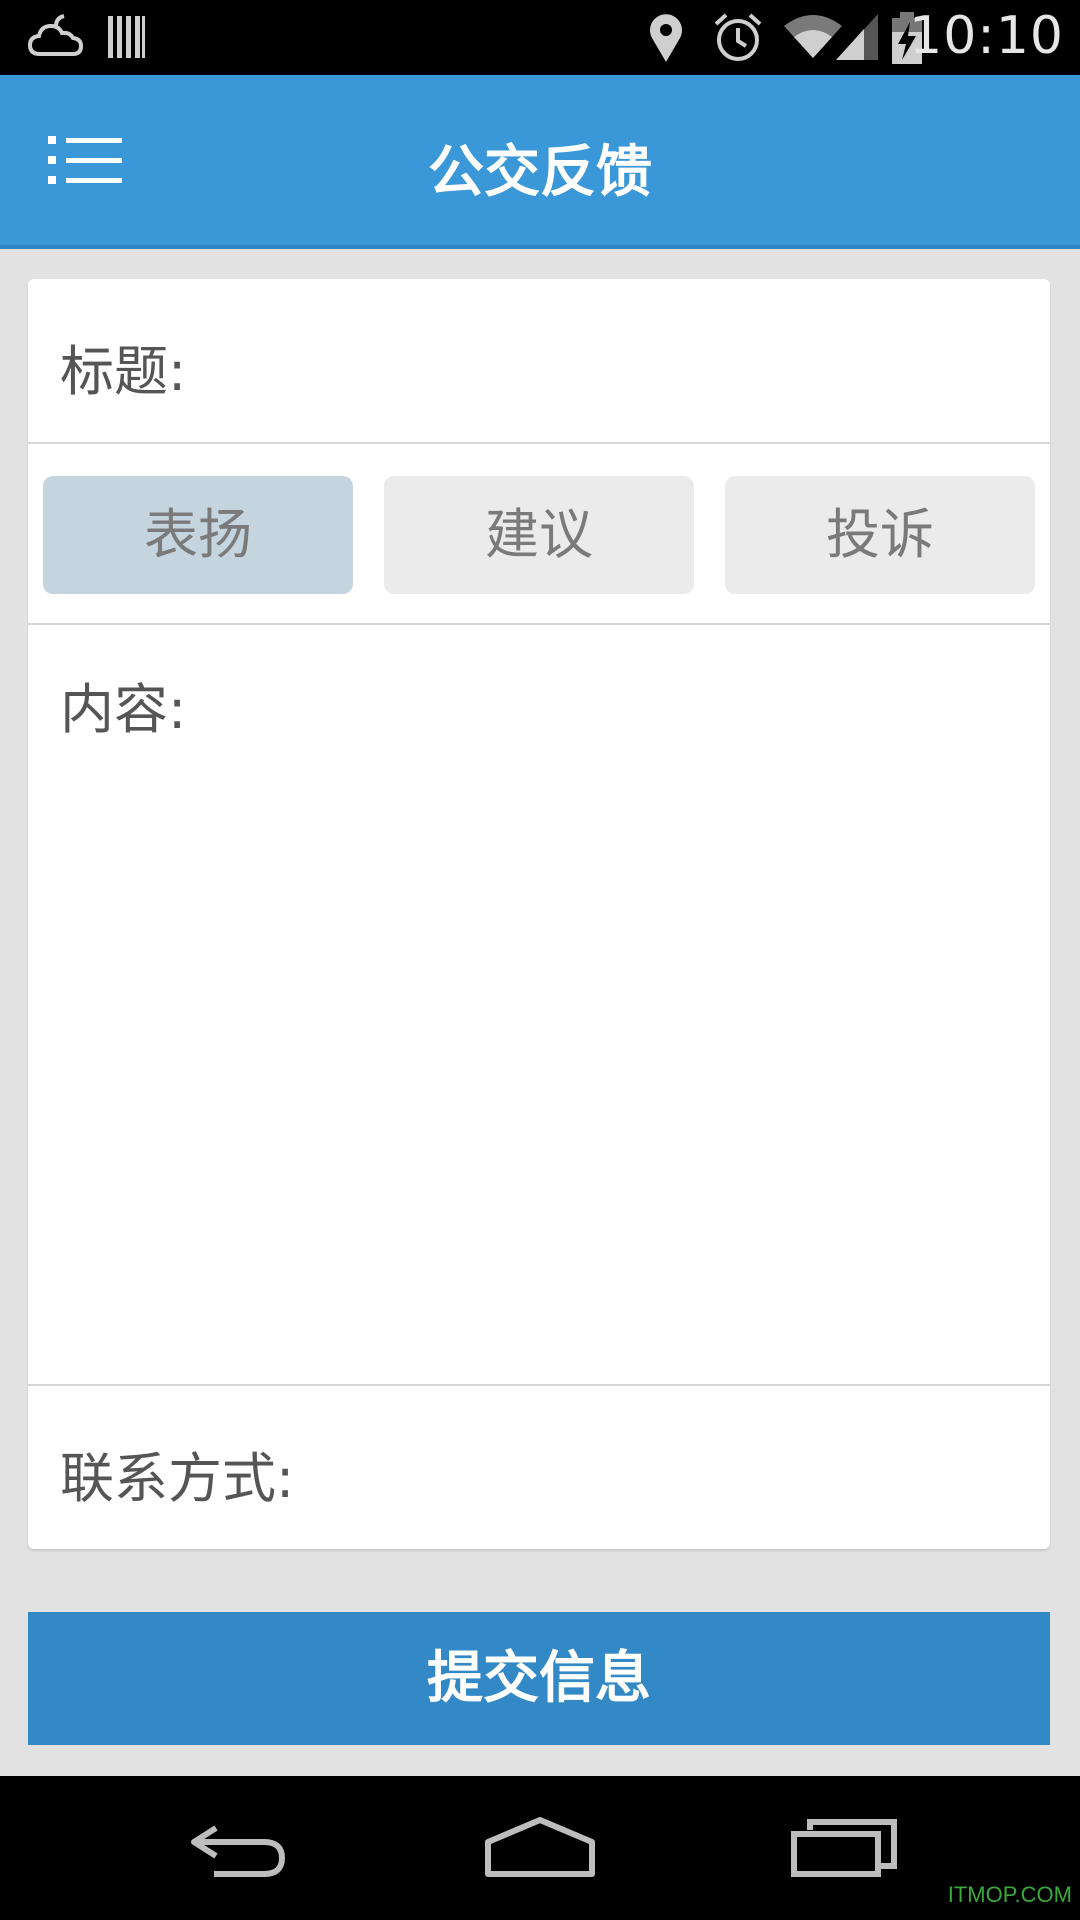  I want to click on home-button, so click(540, 1850).